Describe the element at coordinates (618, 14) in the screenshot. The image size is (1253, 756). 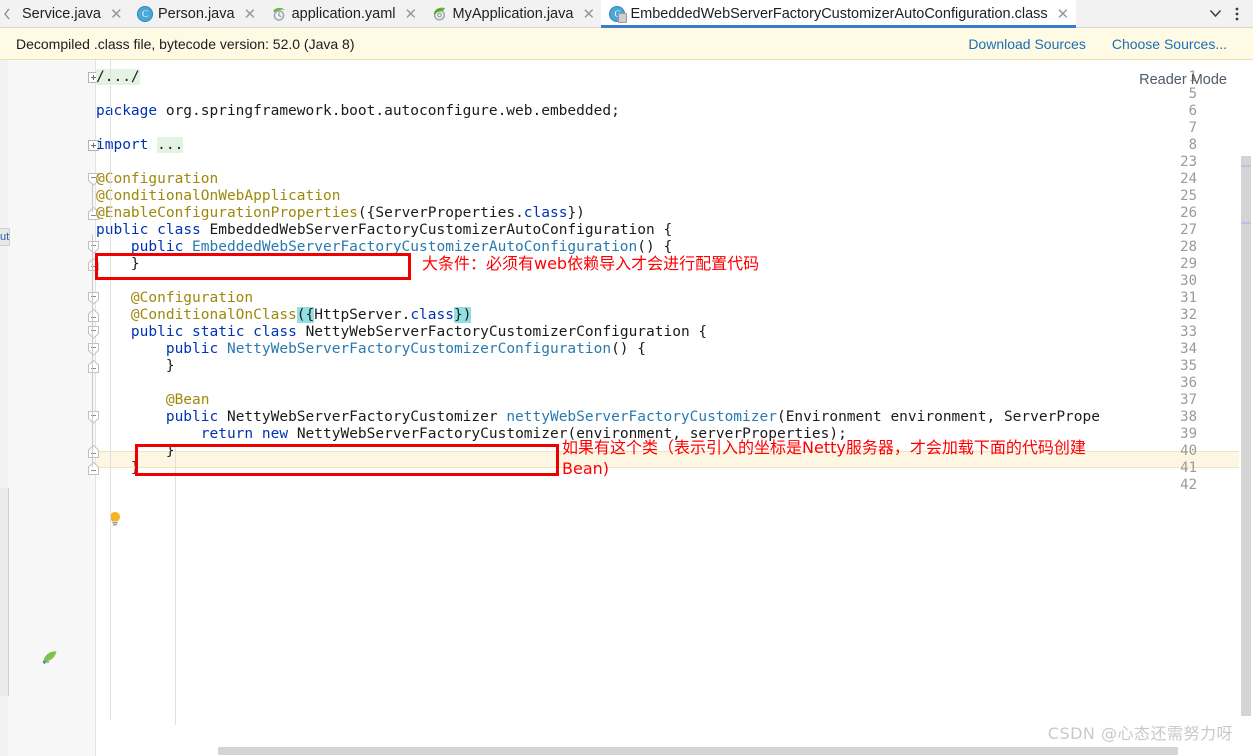
I see `java-class-decompiled-icon: C` at that location.